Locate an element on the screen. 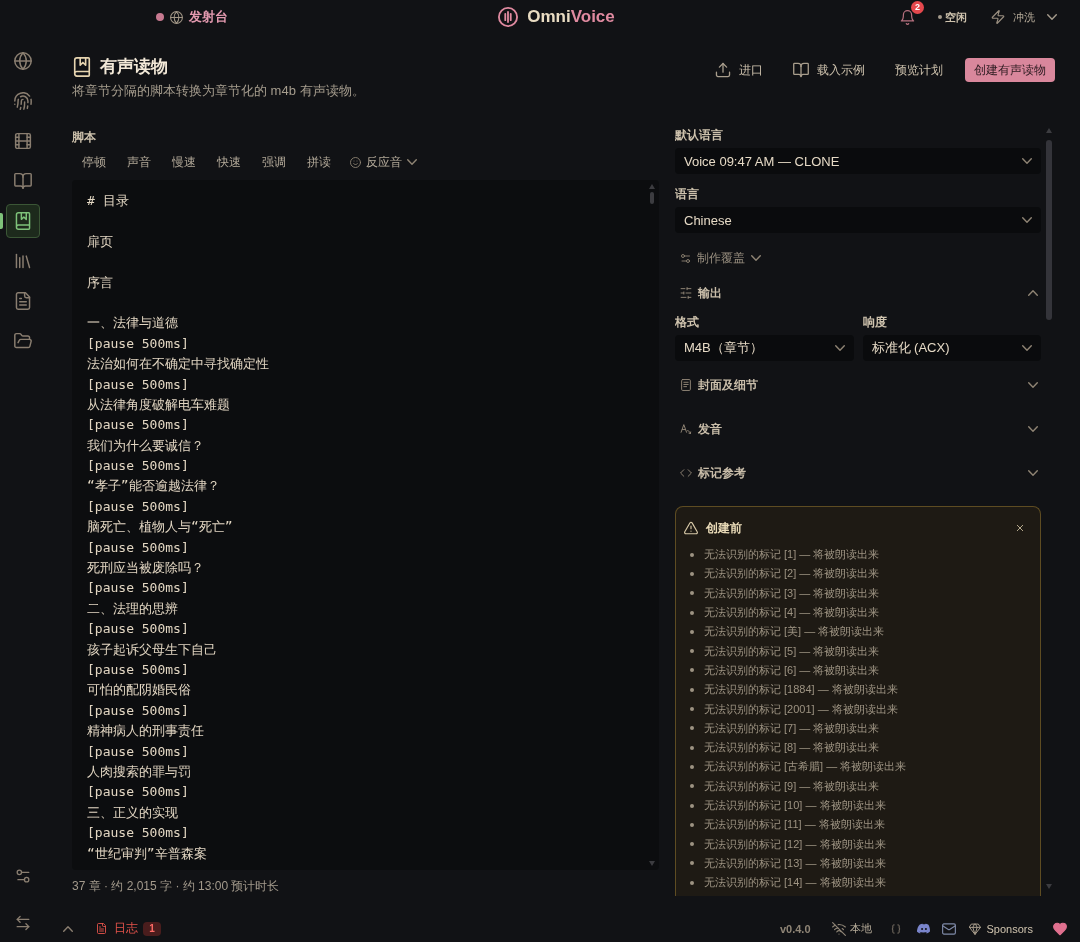  warning-item: 无法识别的标记 [1] — 将被朗读出来 is located at coordinates (792, 555).